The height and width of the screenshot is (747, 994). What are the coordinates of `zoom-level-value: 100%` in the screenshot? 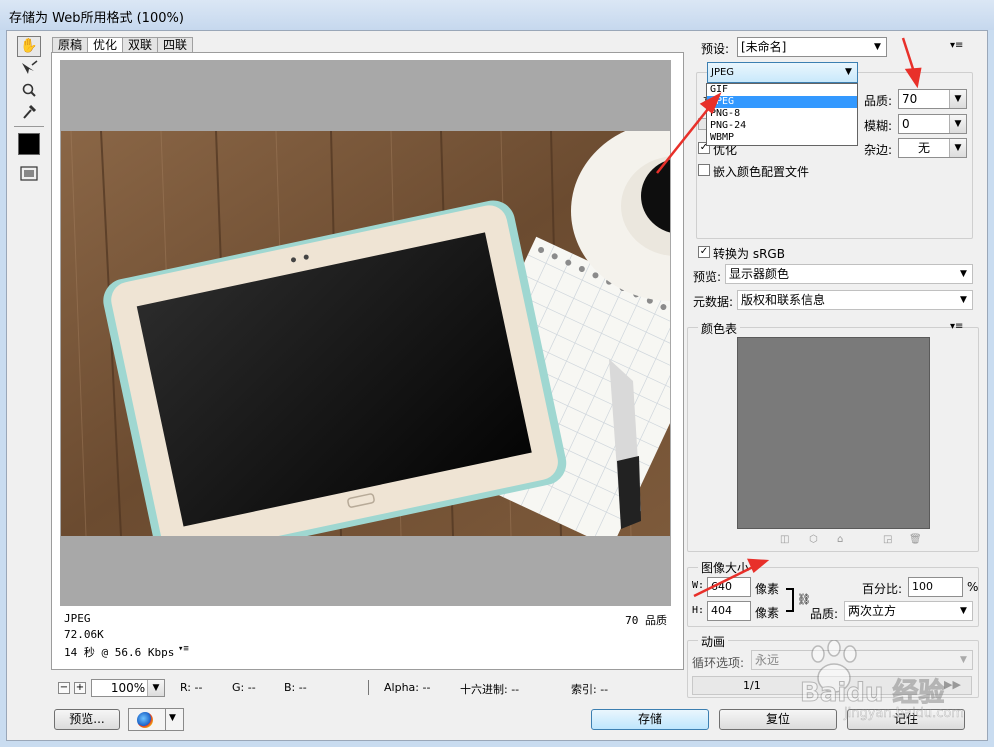 It's located at (128, 688).